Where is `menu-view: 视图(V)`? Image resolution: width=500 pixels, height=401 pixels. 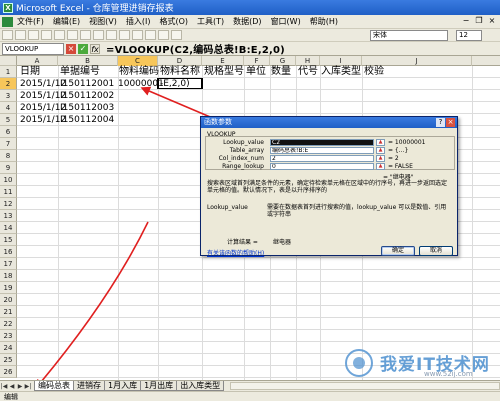 menu-view: 视图(V) is located at coordinates (103, 21).